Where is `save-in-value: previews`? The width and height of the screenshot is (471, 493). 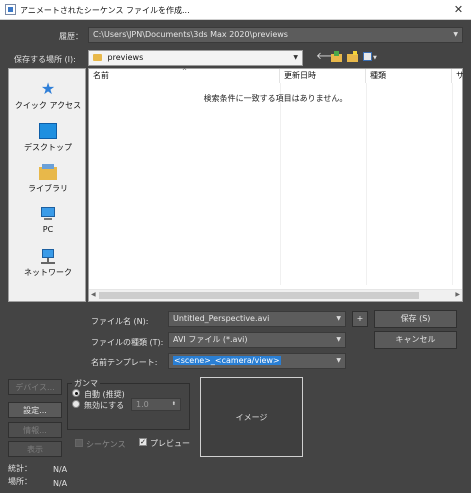 save-in-value: previews is located at coordinates (125, 57).